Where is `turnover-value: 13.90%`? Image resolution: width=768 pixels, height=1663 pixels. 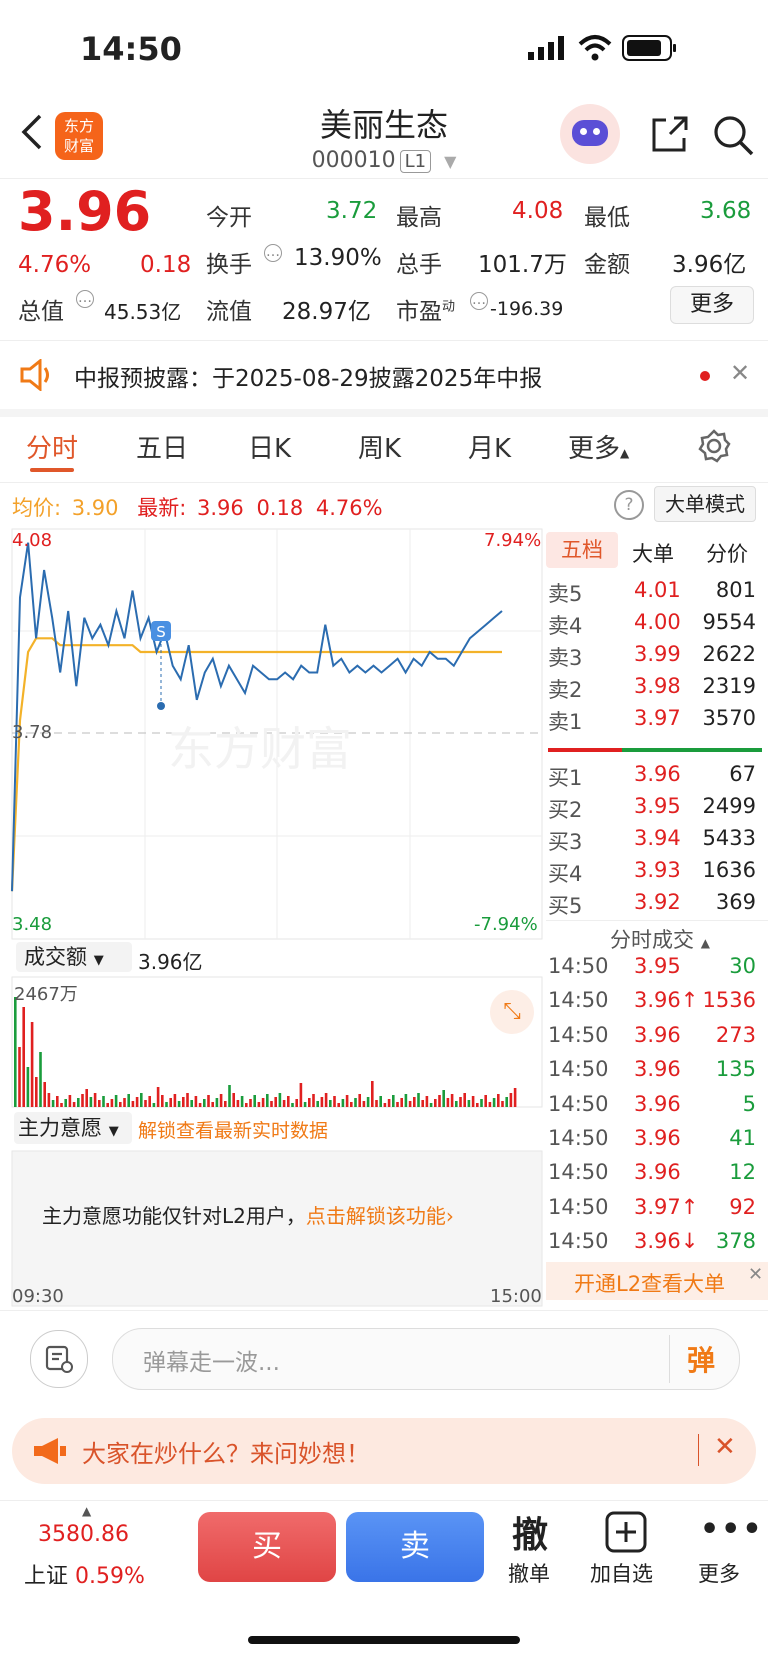
turnover-value: 13.90% is located at coordinates (338, 258).